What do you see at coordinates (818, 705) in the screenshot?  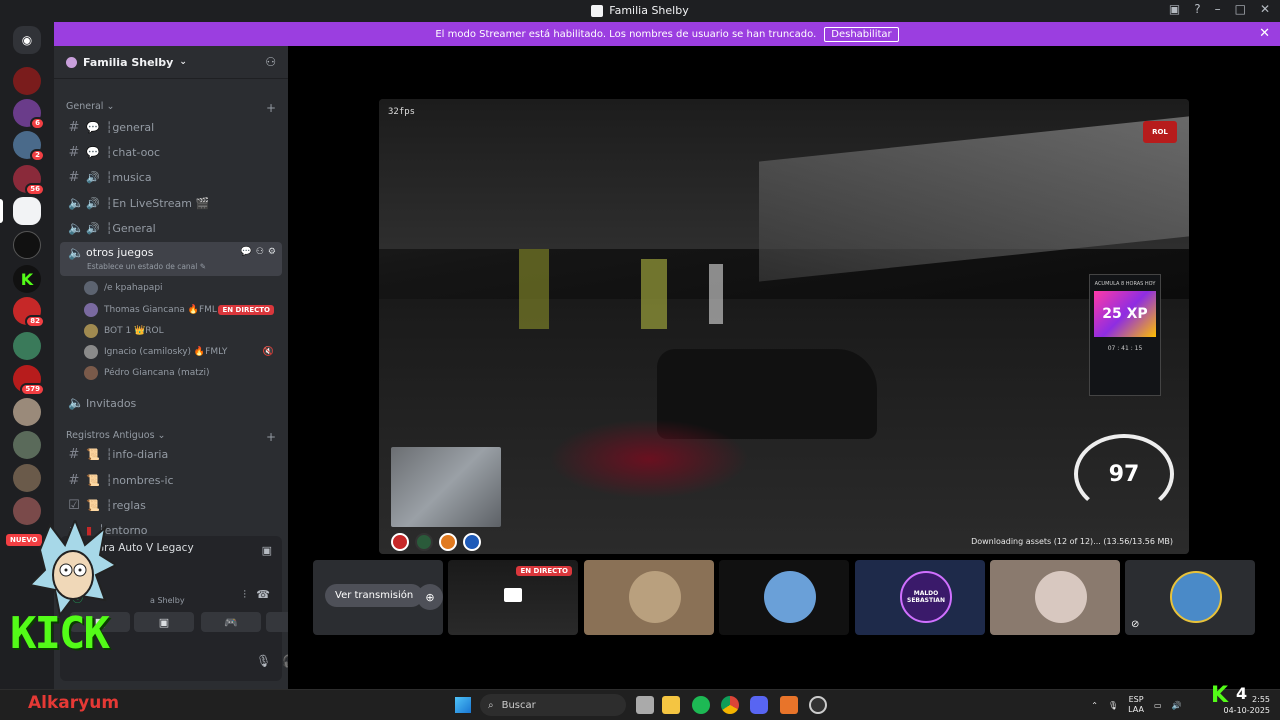 I see `obs-icon` at bounding box center [818, 705].